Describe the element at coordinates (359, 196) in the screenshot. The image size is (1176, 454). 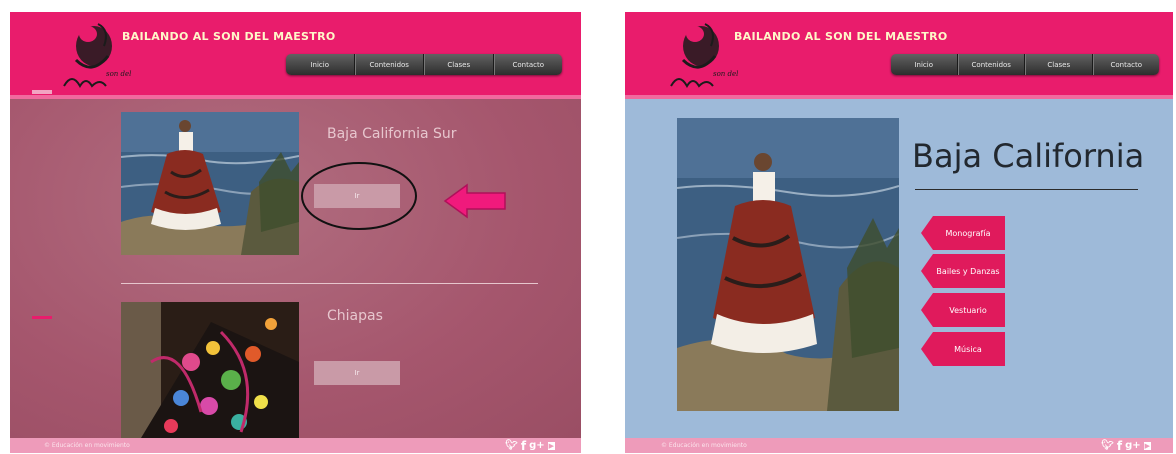
I see `annotation-circle` at that location.